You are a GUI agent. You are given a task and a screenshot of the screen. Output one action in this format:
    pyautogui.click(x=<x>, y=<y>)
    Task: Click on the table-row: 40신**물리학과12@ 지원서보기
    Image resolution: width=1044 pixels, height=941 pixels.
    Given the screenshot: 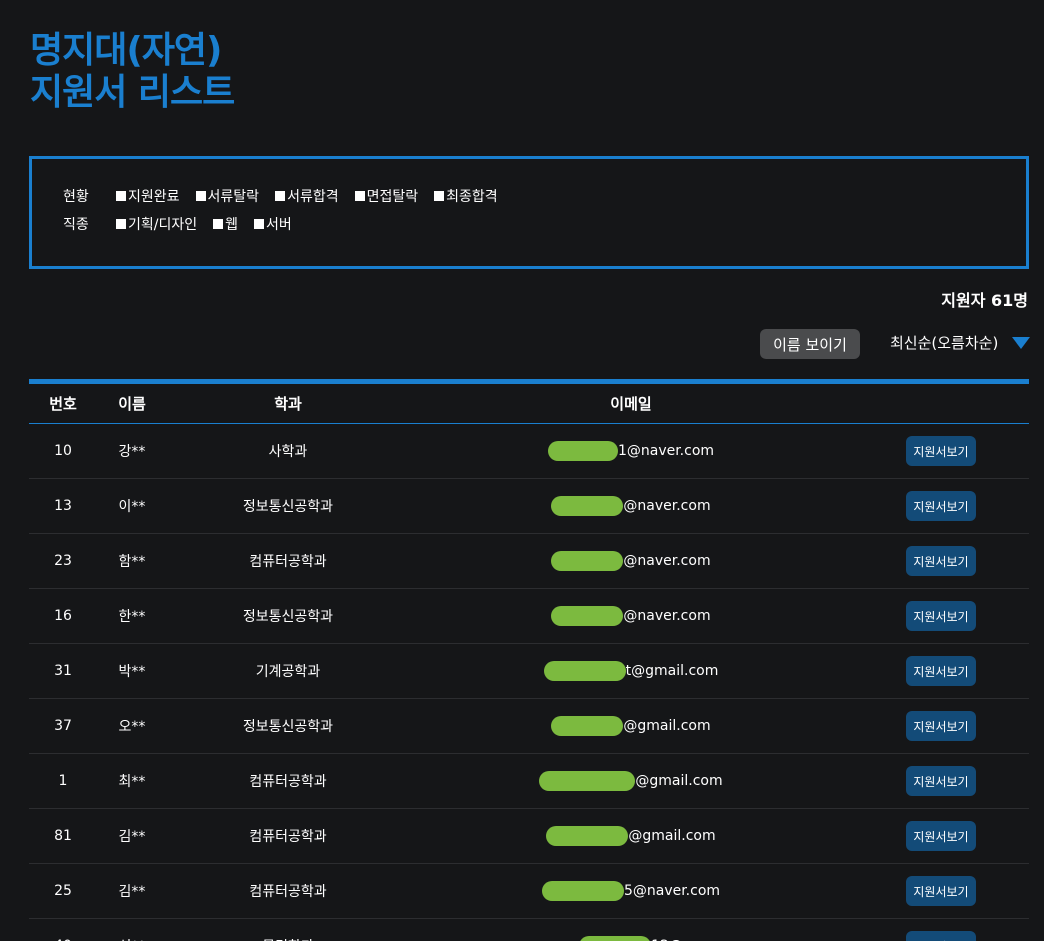 What is the action you would take?
    pyautogui.click(x=529, y=930)
    